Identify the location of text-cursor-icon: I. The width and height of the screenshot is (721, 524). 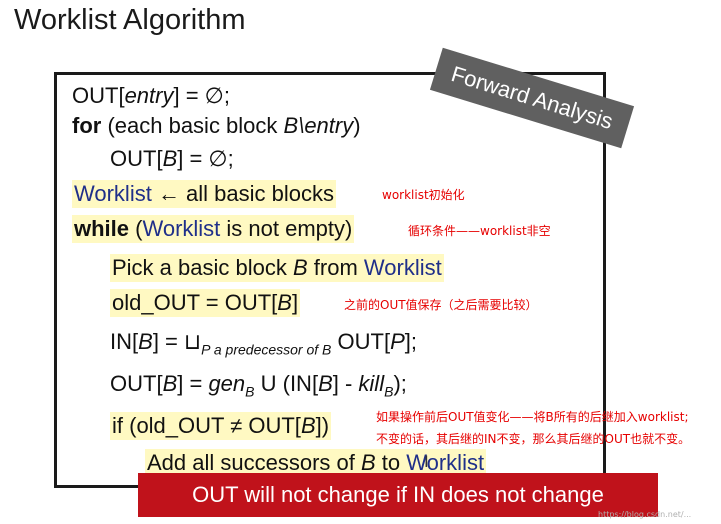
(426, 461).